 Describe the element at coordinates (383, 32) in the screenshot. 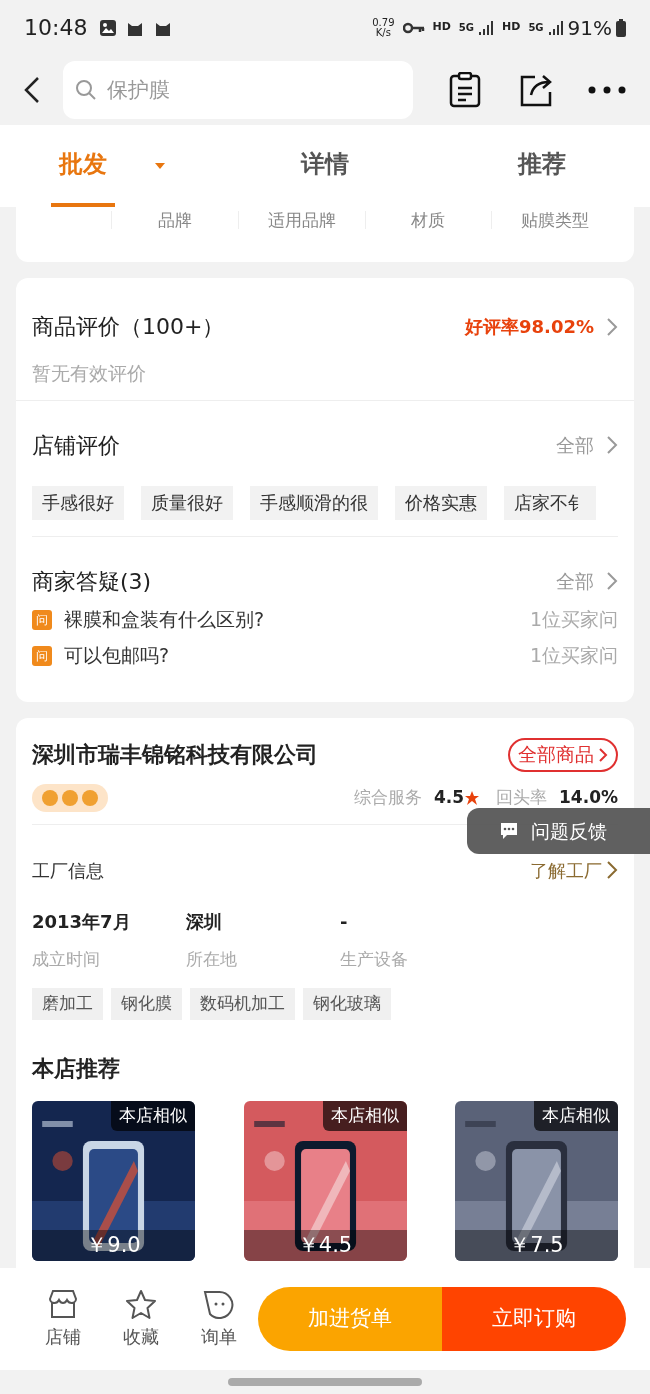

I see `speed-unit: K/s` at that location.